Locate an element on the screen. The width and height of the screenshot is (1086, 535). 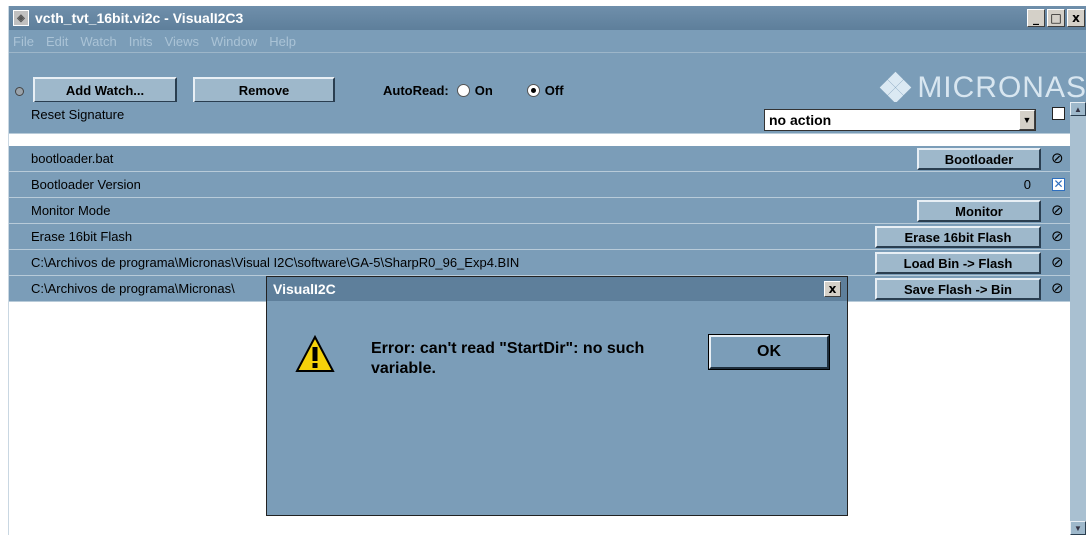
menu-bar: File Edit Watch Inits Views Window Help is located at coordinates (547, 41).